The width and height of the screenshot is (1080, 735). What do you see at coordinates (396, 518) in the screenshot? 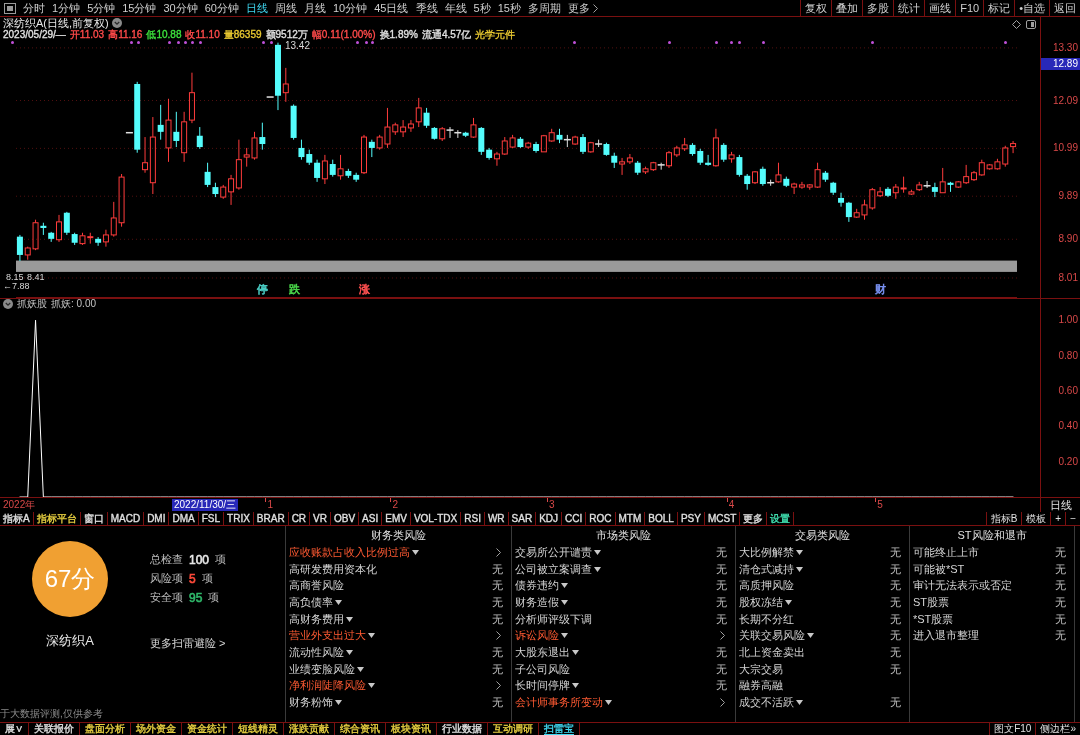
I see `indicator-tab: EMV` at bounding box center [396, 518].